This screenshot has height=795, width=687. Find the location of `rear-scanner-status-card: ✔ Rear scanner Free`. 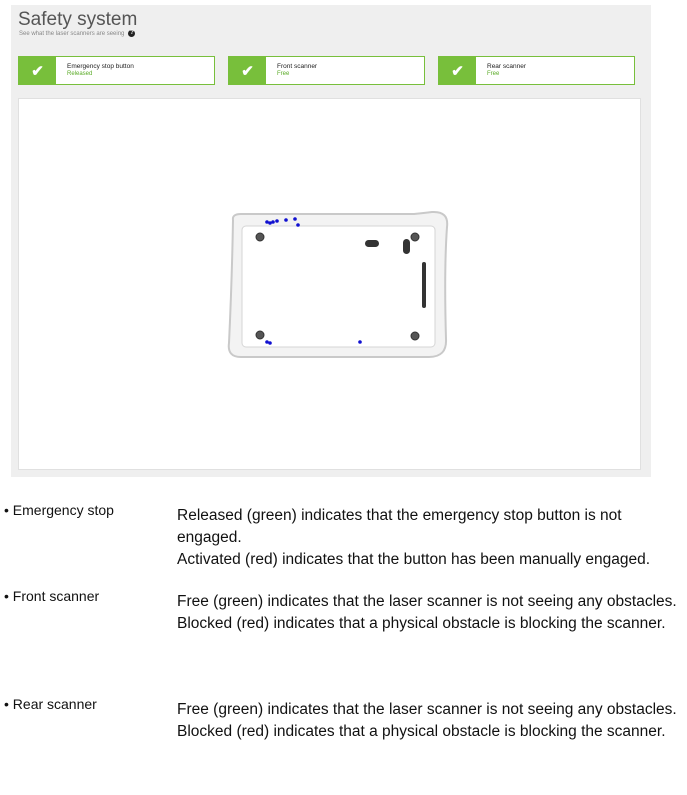

rear-scanner-status-card: ✔ Rear scanner Free is located at coordinates (536, 70).